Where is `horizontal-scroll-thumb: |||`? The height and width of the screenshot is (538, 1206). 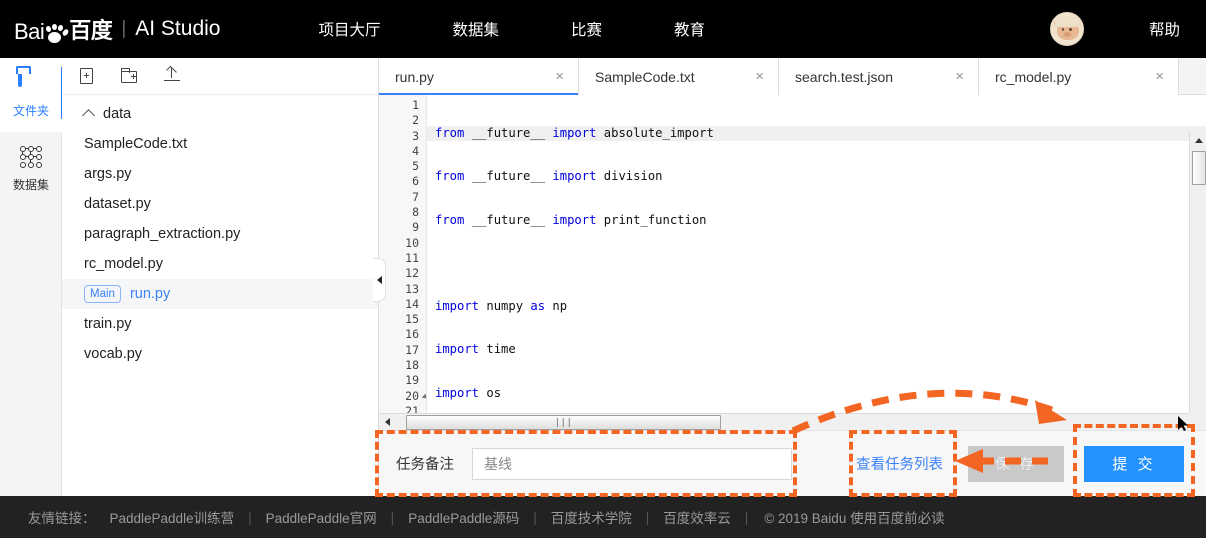
horizontal-scroll-thumb: ||| is located at coordinates (563, 422).